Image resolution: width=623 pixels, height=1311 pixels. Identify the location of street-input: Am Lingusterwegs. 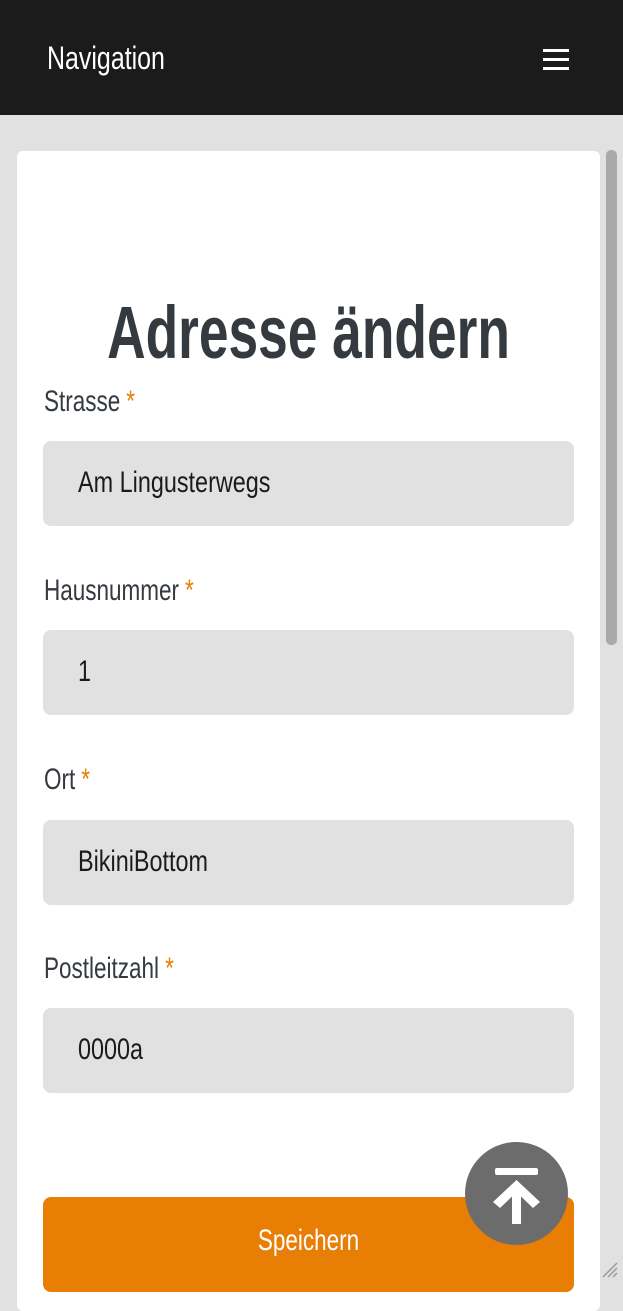
(308, 483).